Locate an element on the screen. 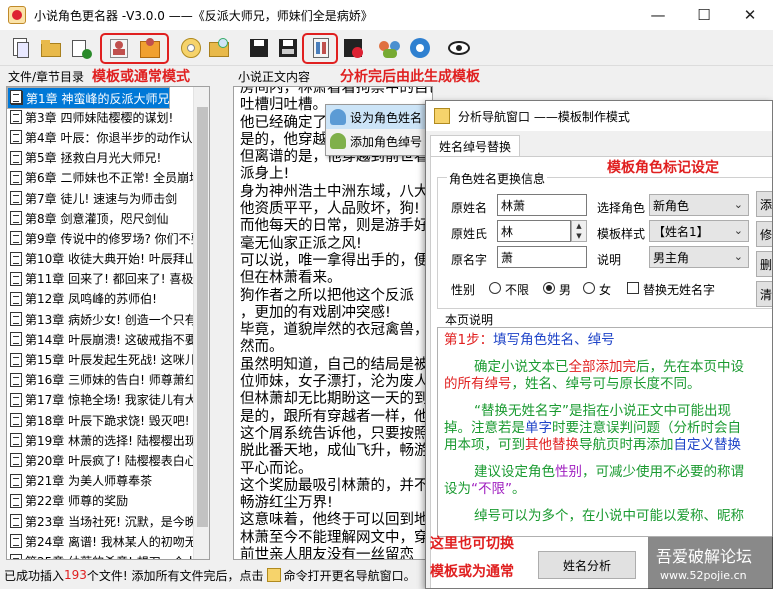 The image size is (773, 589). novel-line: 派身上! is located at coordinates (265, 174).